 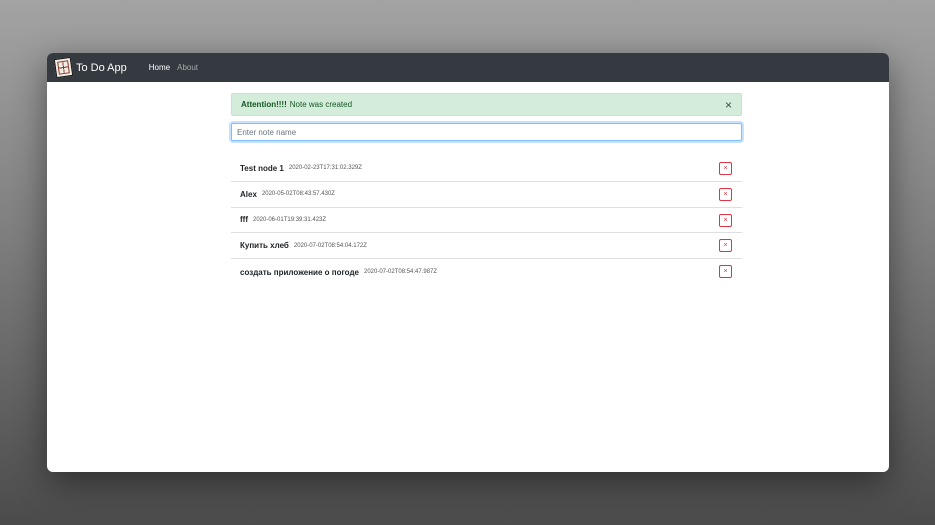 What do you see at coordinates (486, 169) in the screenshot?
I see `note-item: Test node 1 2020-02-23T17:31:02.329Z ×` at bounding box center [486, 169].